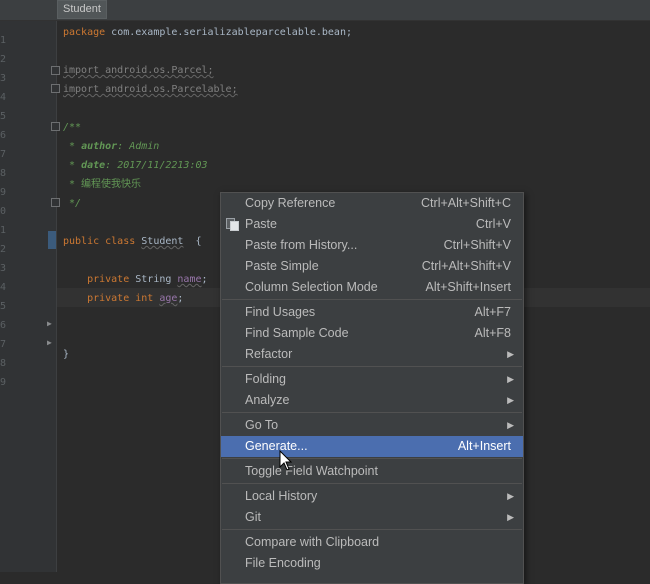 Image resolution: width=650 pixels, height=584 pixels. I want to click on menu-item-file-encoding: File Encoding, so click(372, 563).